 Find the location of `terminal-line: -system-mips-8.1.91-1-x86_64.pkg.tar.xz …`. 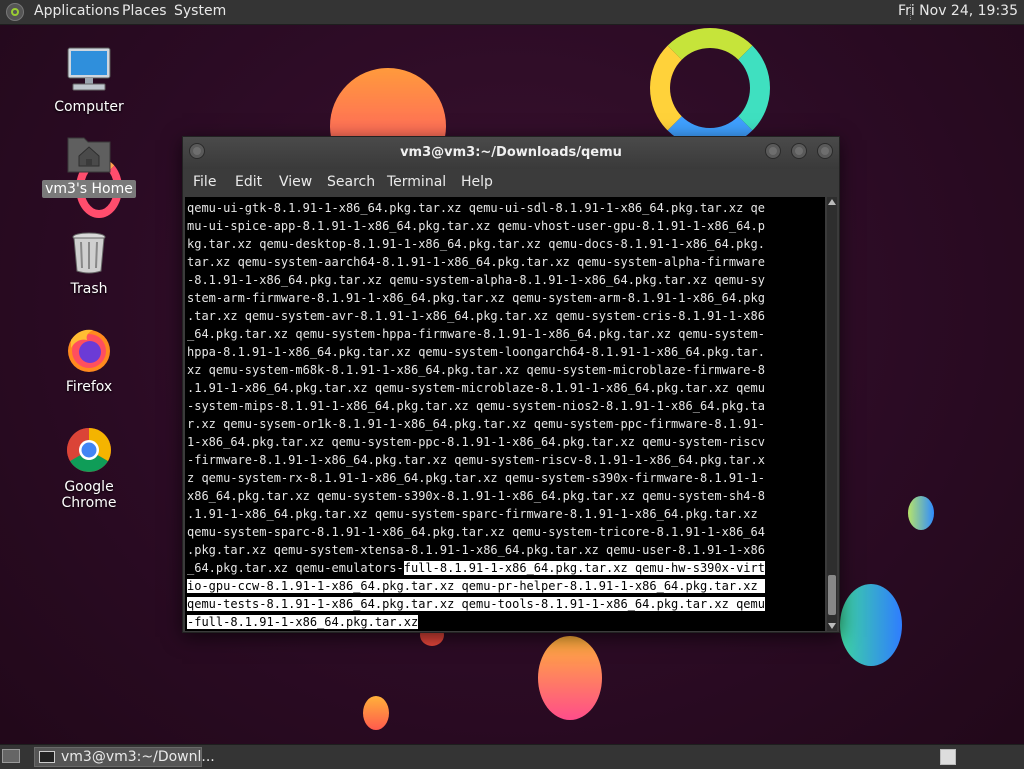

terminal-line: -system-mips-8.1.91-1-x86_64.pkg.tar.xz … is located at coordinates (476, 406).